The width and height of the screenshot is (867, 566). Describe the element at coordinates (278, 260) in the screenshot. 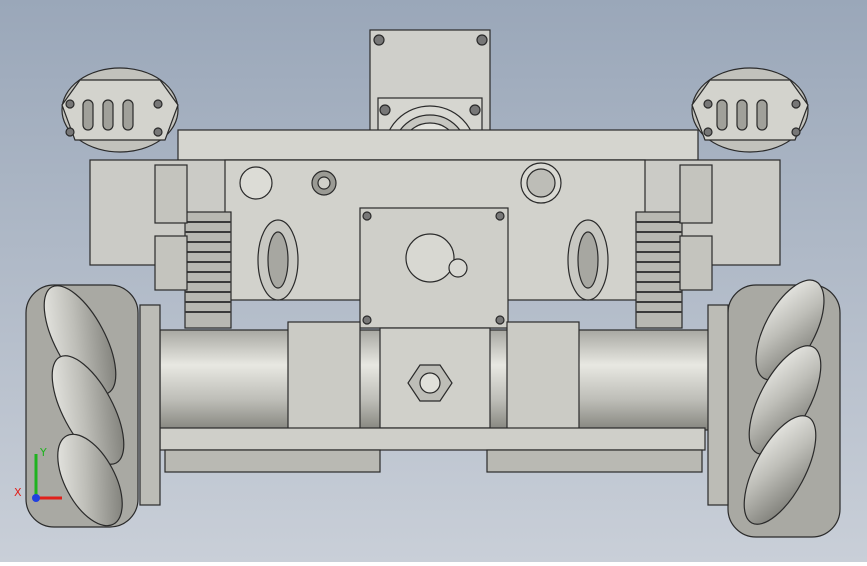

I see `left-lift-handle` at that location.